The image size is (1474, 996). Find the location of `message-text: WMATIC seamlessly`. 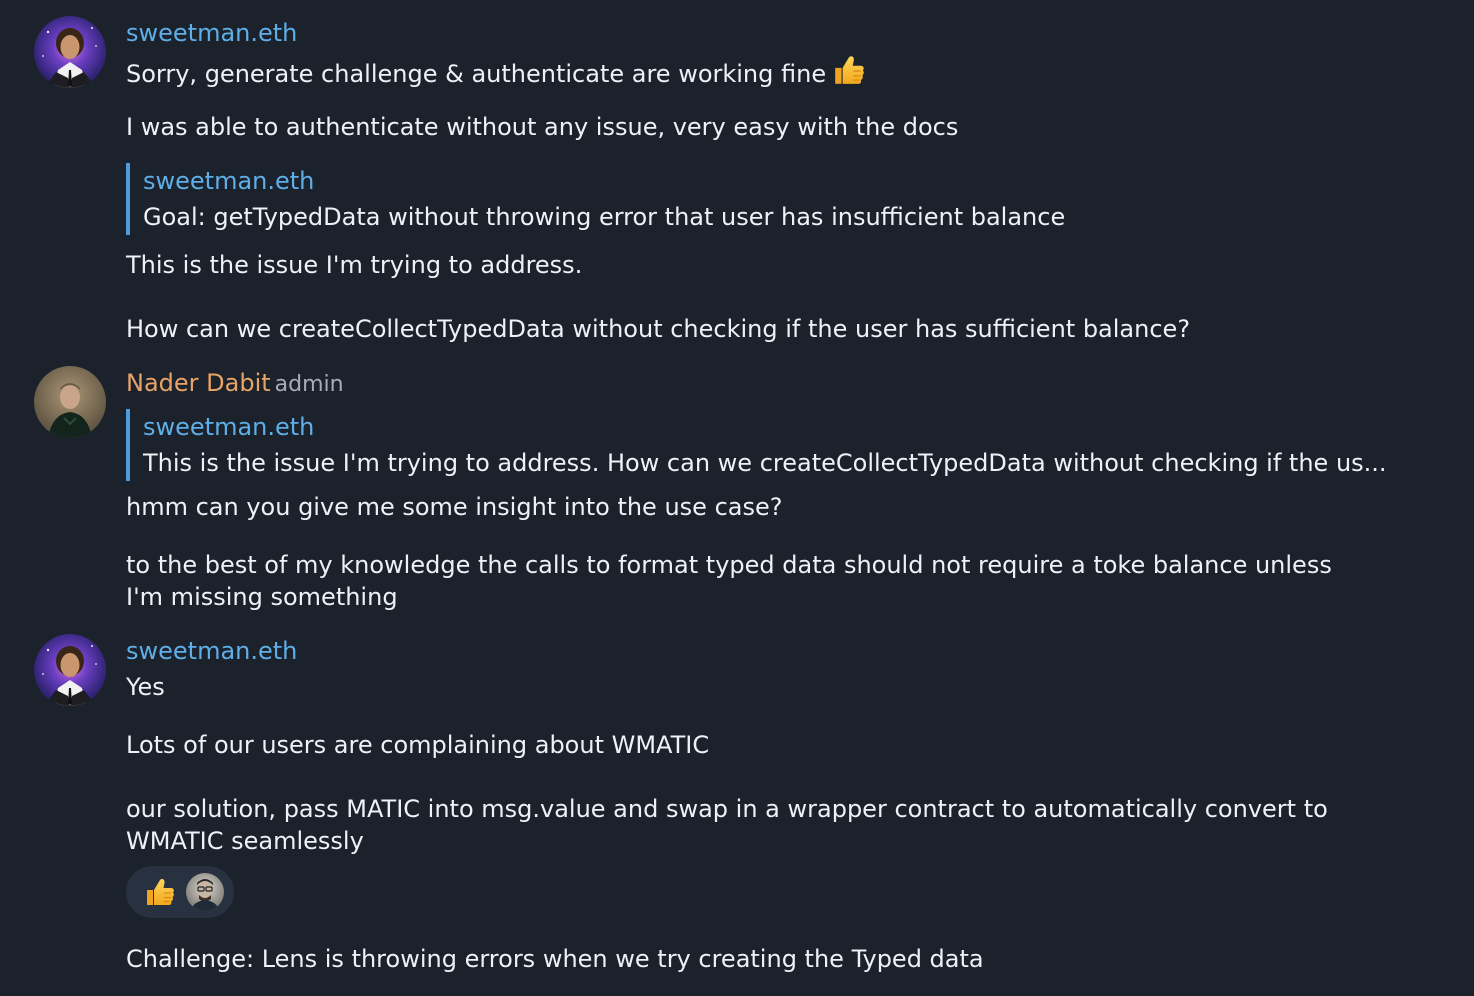

message-text: WMATIC seamlessly is located at coordinates (245, 841).